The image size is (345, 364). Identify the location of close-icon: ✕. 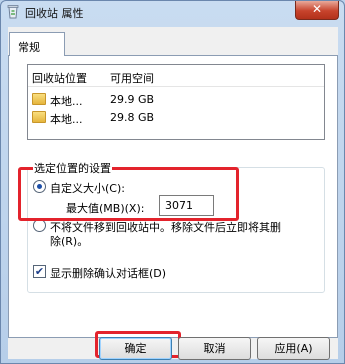
(317, 9).